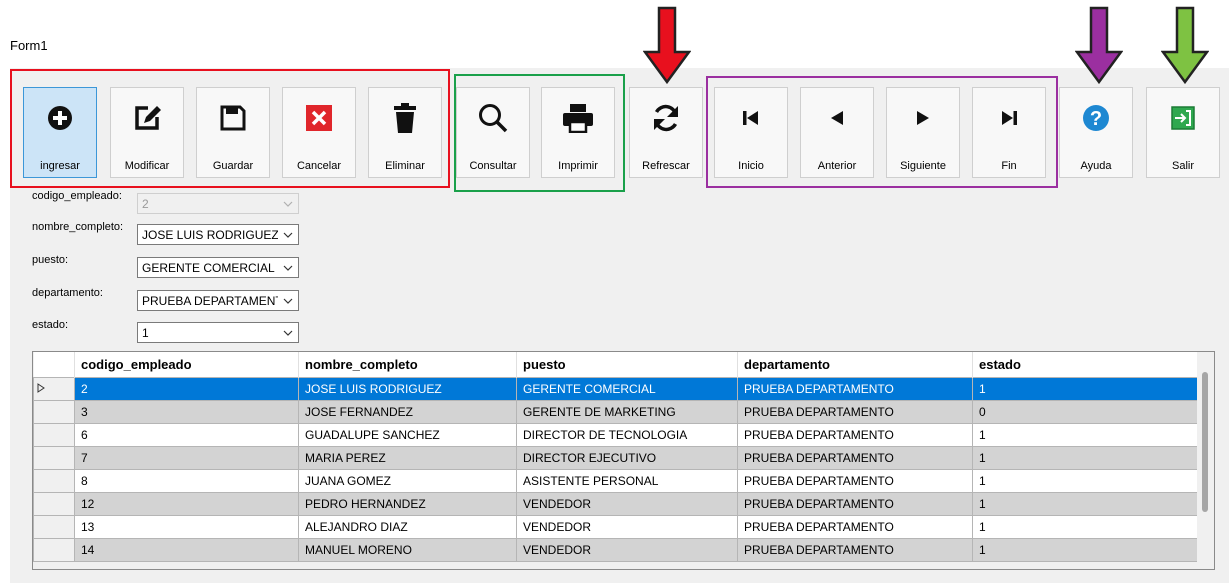 This screenshot has height=583, width=1229. I want to click on table-cell: 12, so click(186, 503).